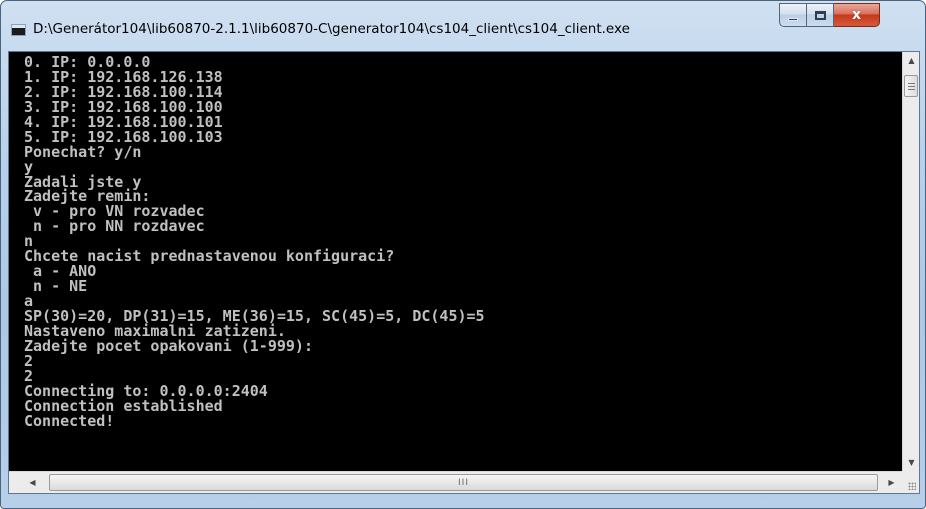 The image size is (926, 509). Describe the element at coordinates (891, 482) in the screenshot. I see `scroll-right-arrow-icon: ▶` at that location.